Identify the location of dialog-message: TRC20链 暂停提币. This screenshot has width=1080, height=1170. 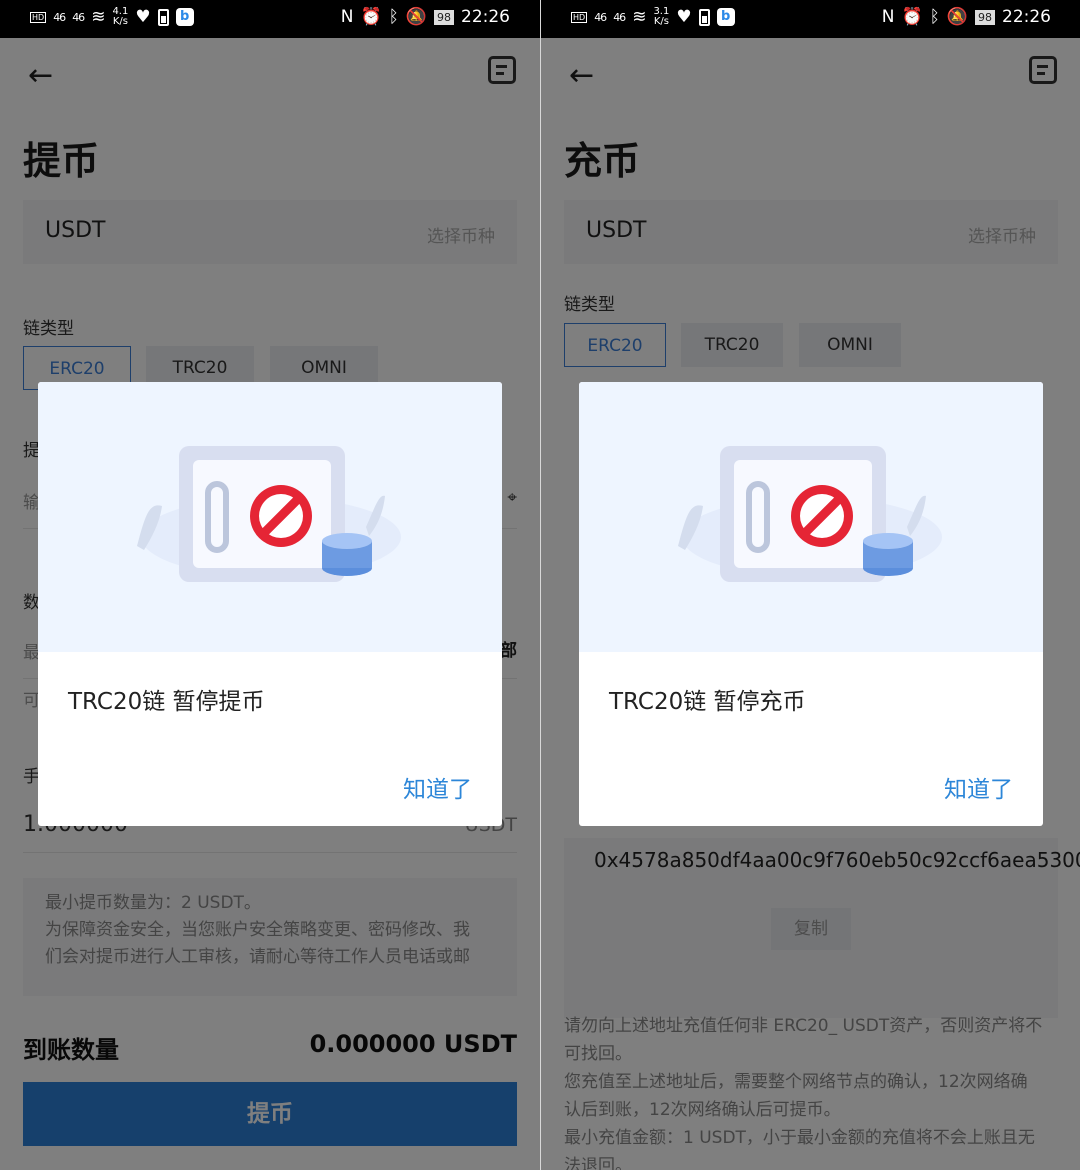
(166, 702).